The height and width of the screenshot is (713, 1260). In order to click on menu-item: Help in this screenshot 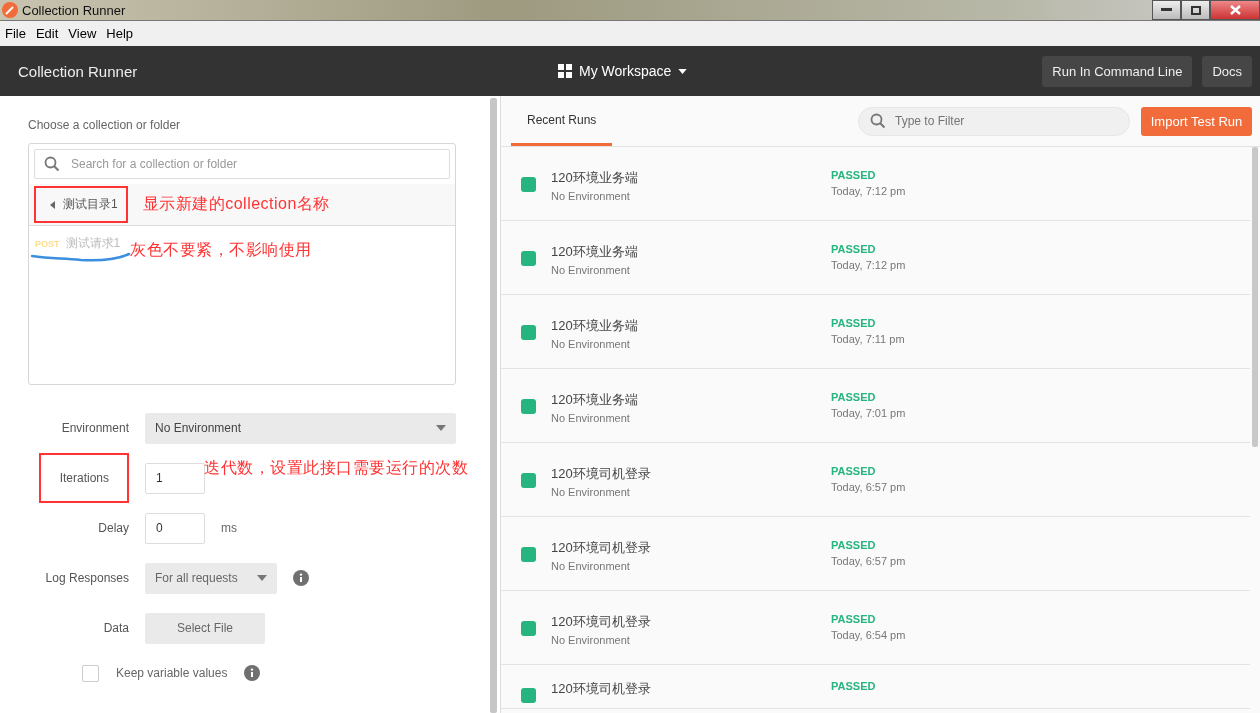, I will do `click(120, 33)`.